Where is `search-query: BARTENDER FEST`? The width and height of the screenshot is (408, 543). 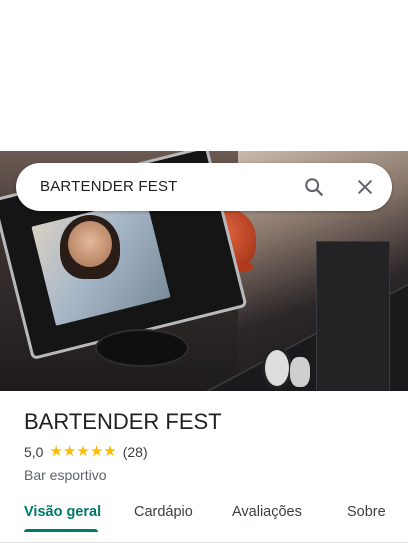 search-query: BARTENDER FEST is located at coordinates (109, 187).